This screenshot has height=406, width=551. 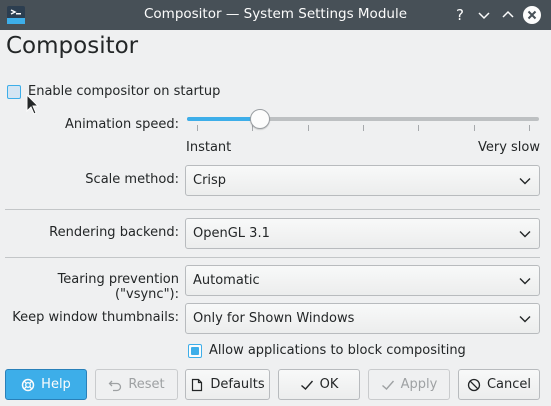 I want to click on page-title: Compositor, so click(x=72, y=46).